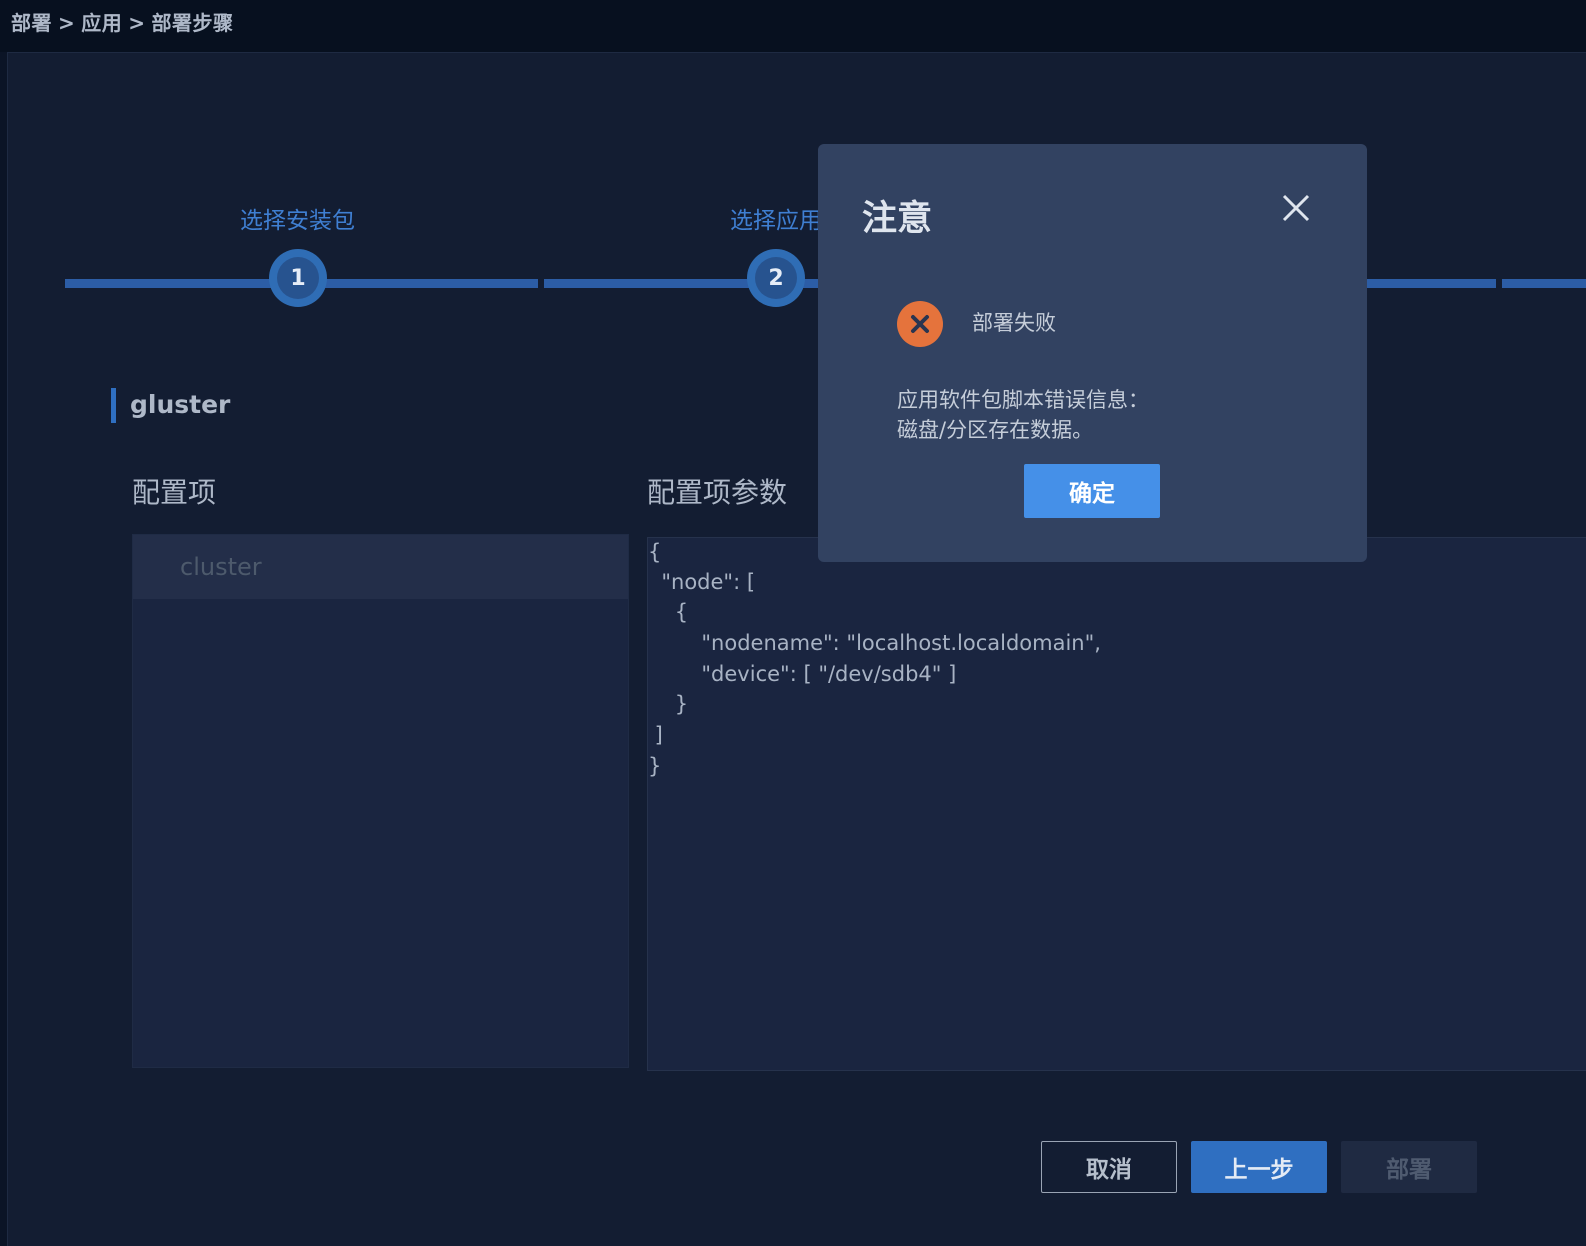 Image resolution: width=1586 pixels, height=1246 pixels. I want to click on breadcrumb-item-app: 应用, so click(101, 23).